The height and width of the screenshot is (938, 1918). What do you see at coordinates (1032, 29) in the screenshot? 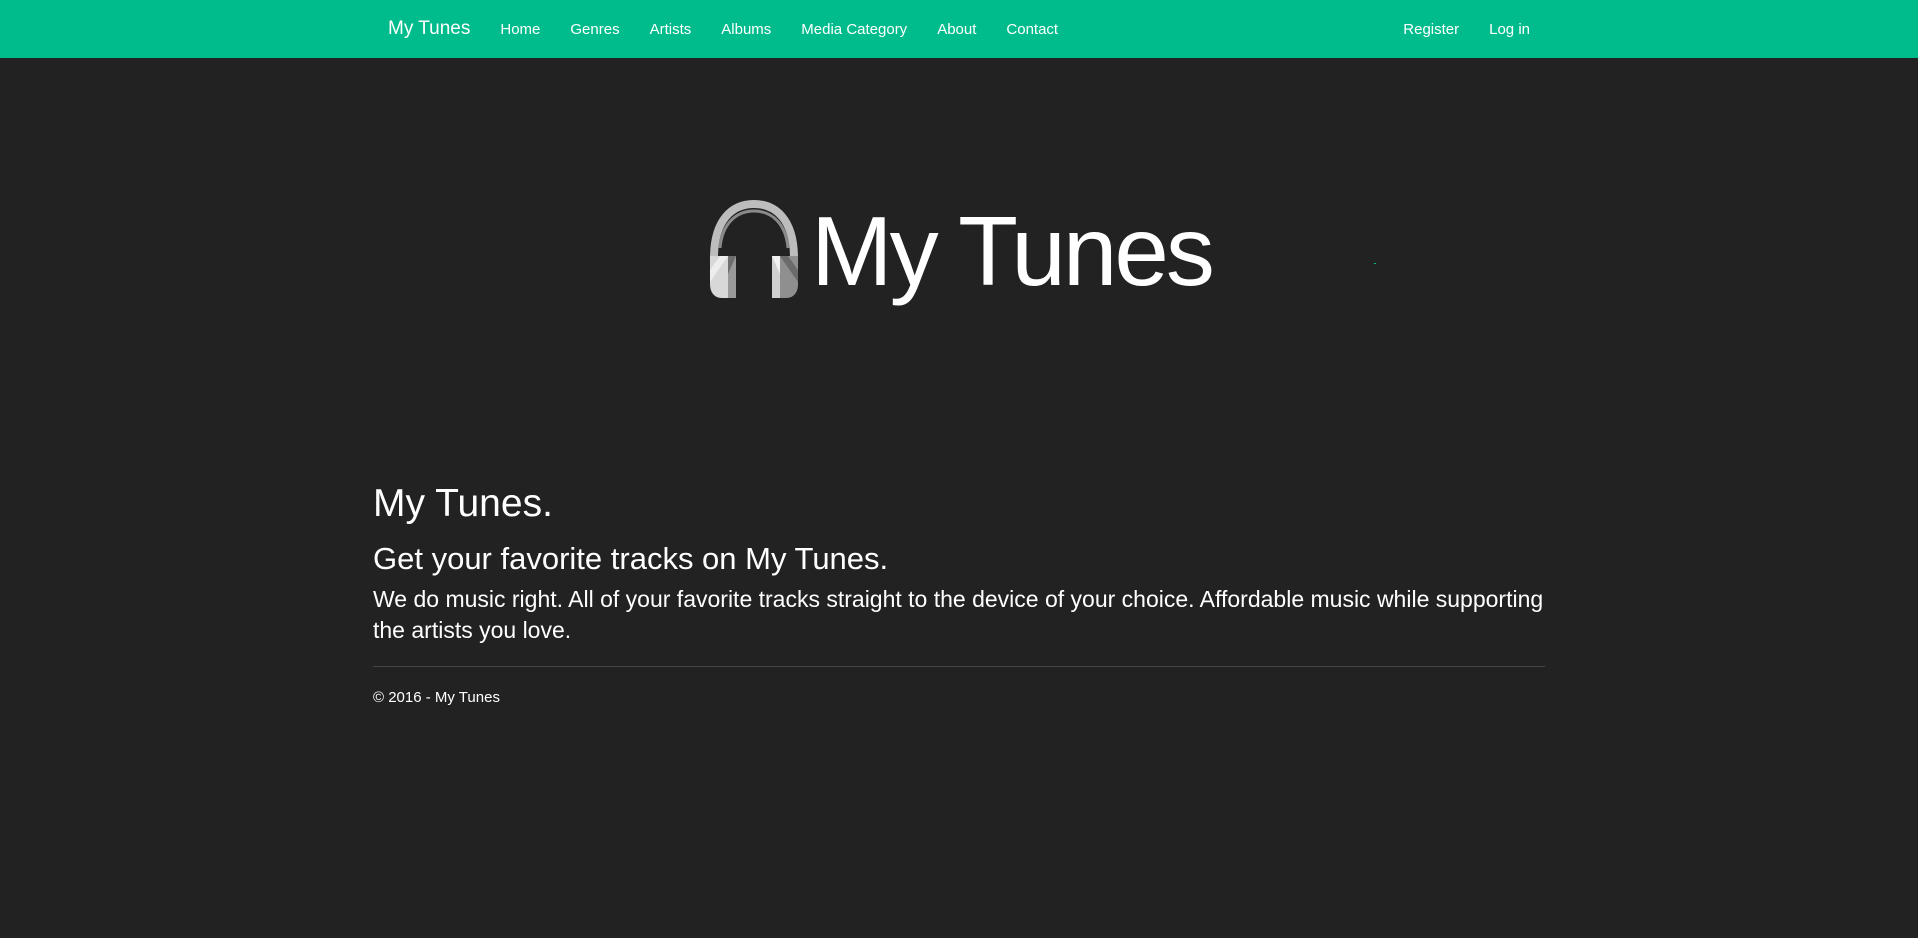
I see `nav-link-contact: Contact` at bounding box center [1032, 29].